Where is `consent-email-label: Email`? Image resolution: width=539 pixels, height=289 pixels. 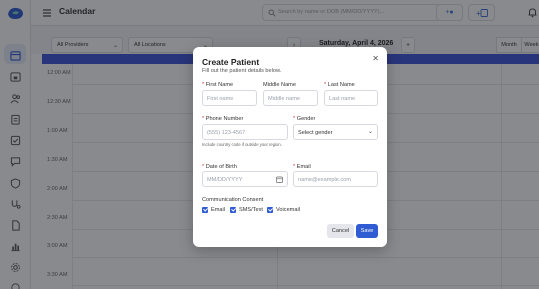
consent-email-label: Email is located at coordinates (218, 210).